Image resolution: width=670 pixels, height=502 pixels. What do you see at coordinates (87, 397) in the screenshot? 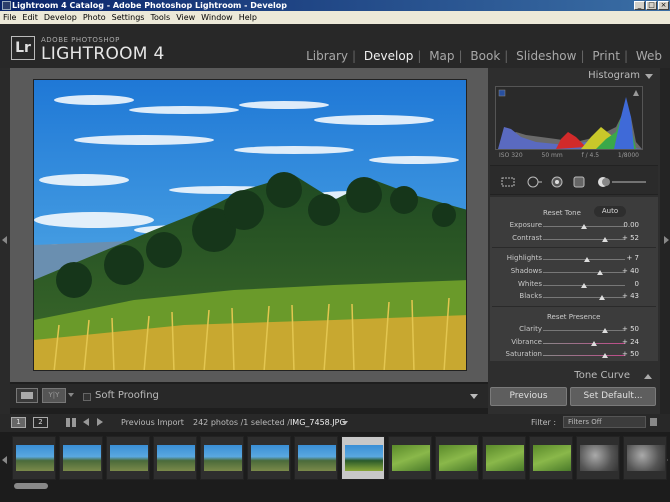
I see `soft-proofing-checkbox` at bounding box center [87, 397].